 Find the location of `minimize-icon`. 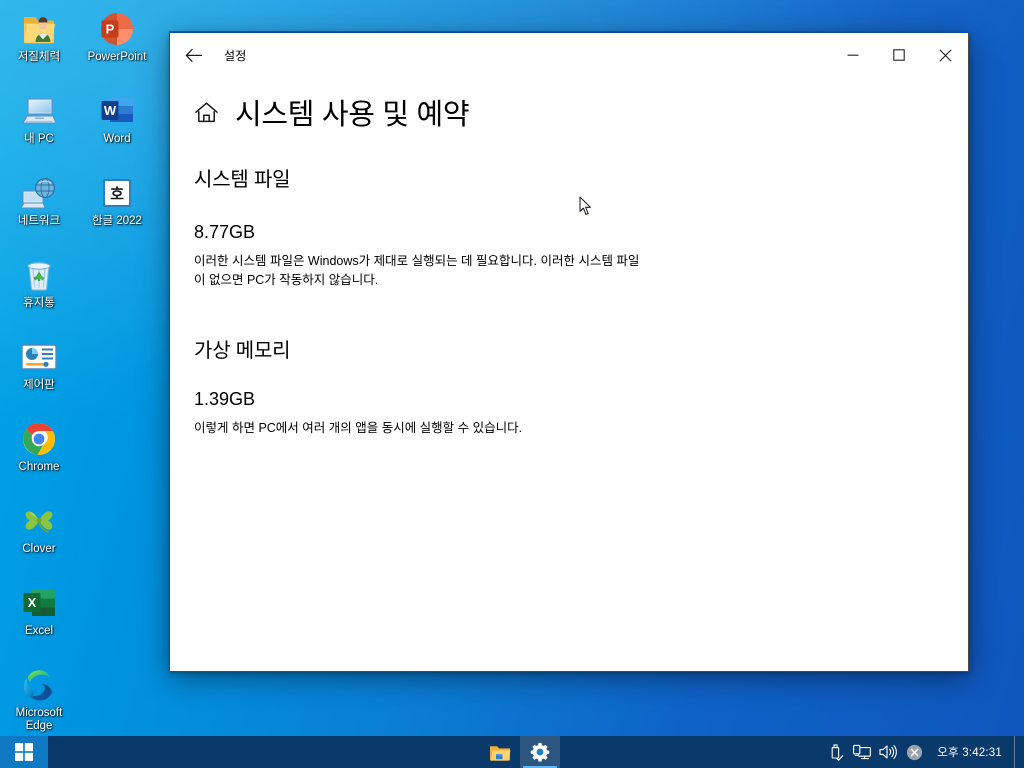

minimize-icon is located at coordinates (853, 55).